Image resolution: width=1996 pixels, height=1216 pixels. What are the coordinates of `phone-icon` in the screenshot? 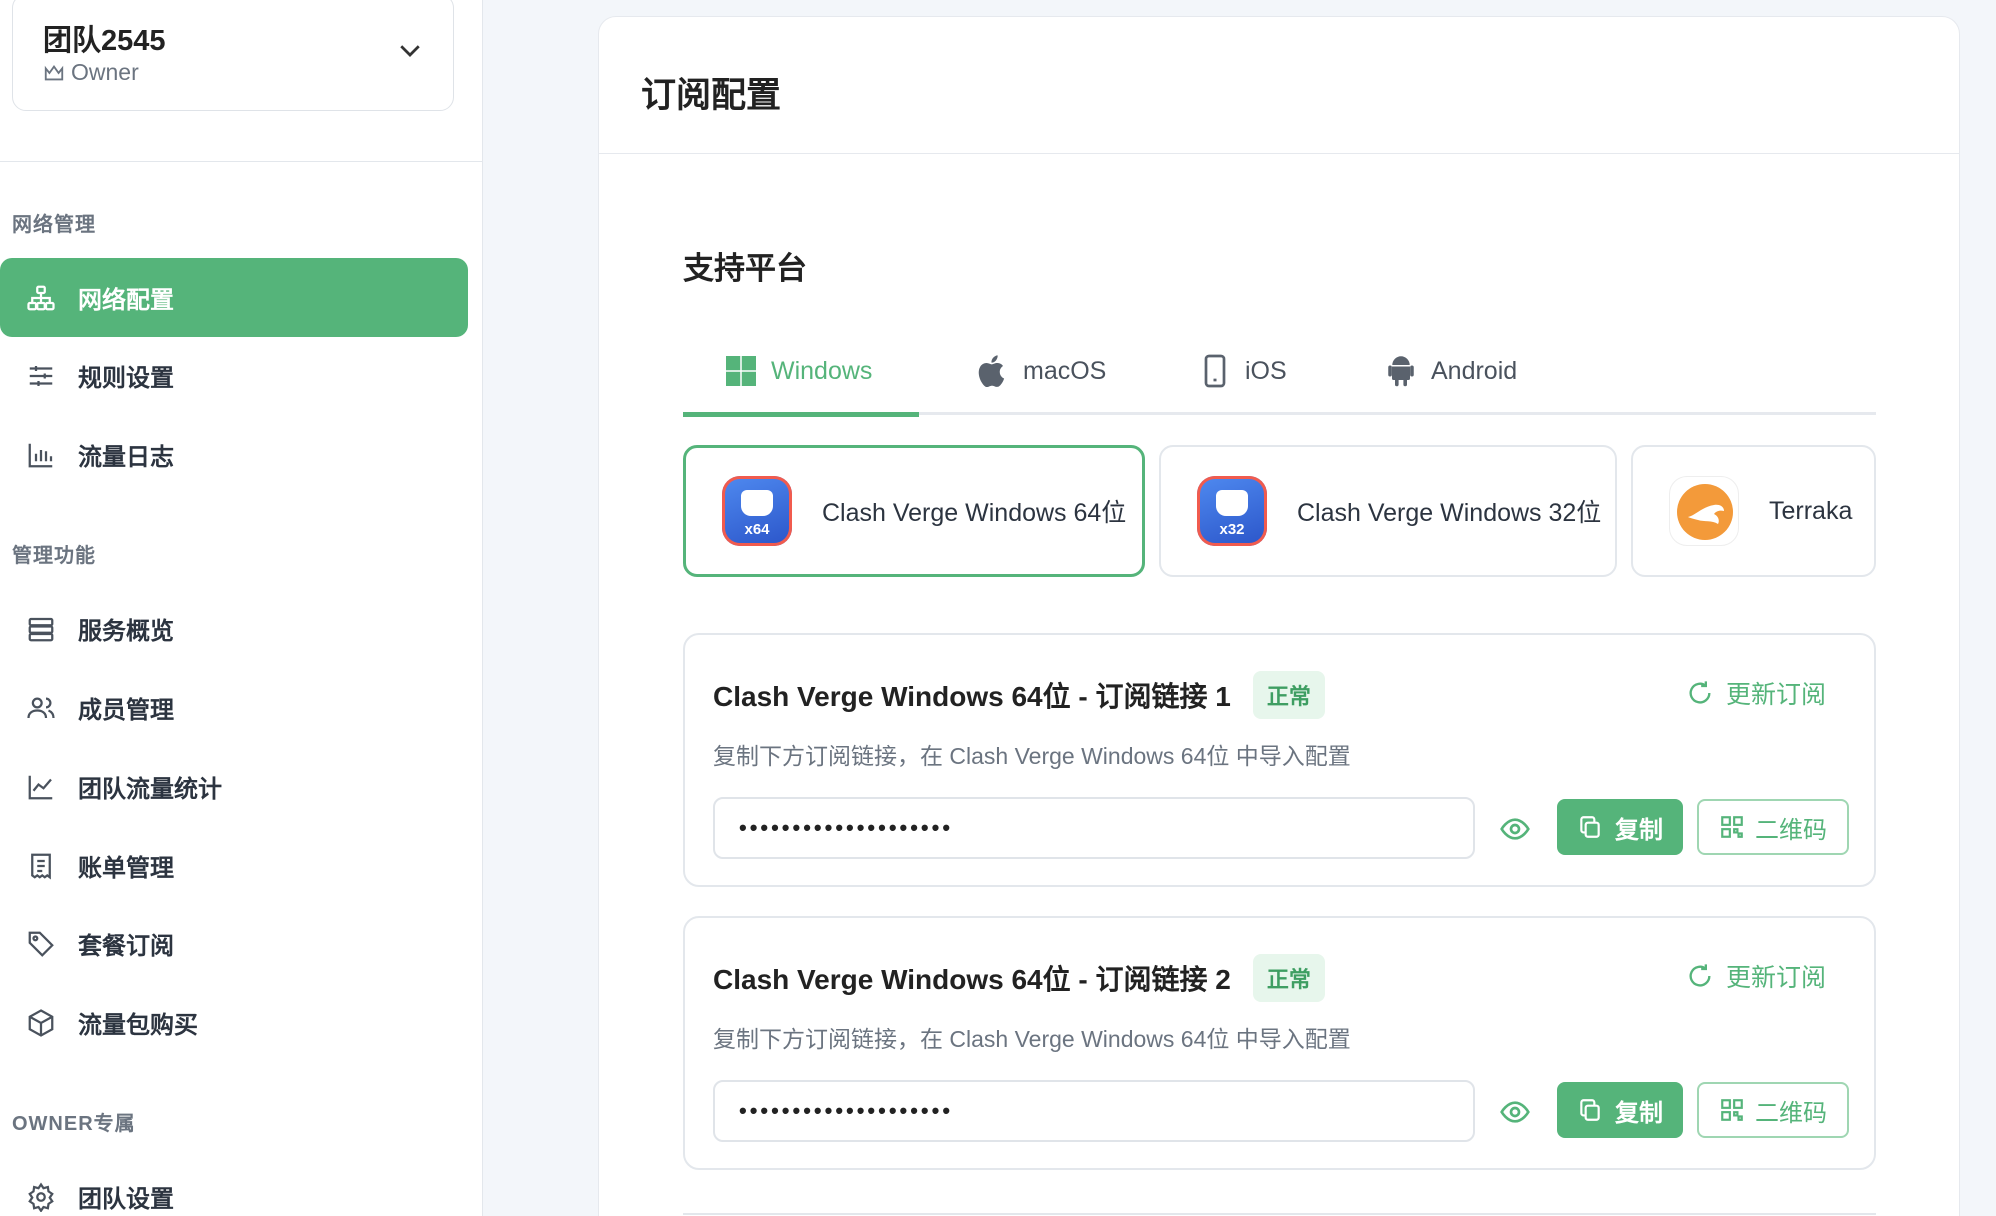 It's located at (1215, 371).